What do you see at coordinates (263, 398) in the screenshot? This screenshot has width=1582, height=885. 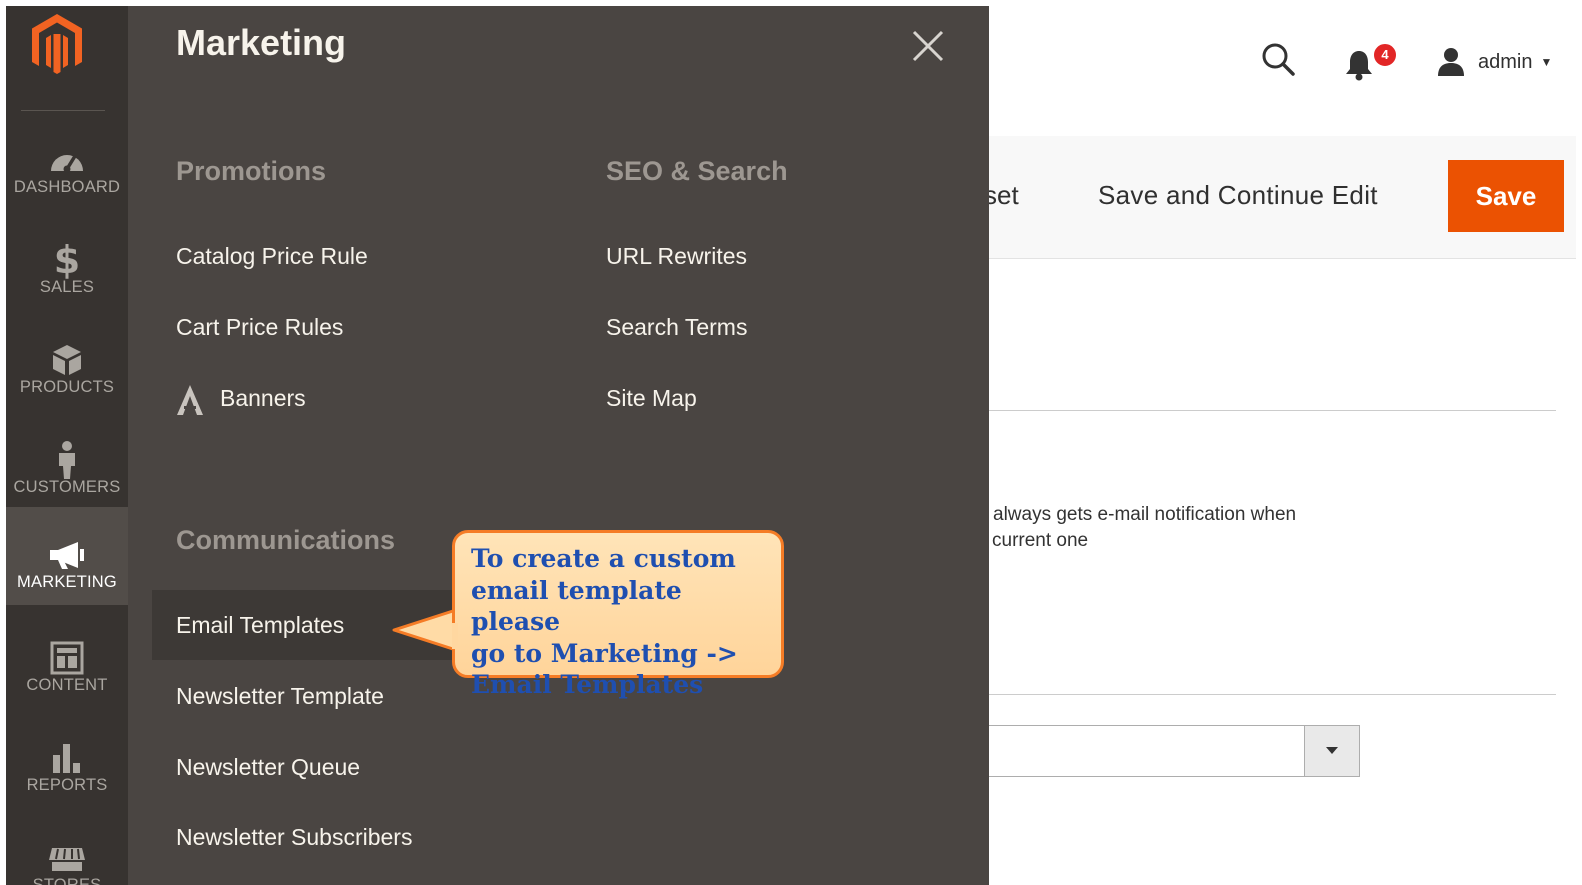 I see `menu-item-banners: Banners` at bounding box center [263, 398].